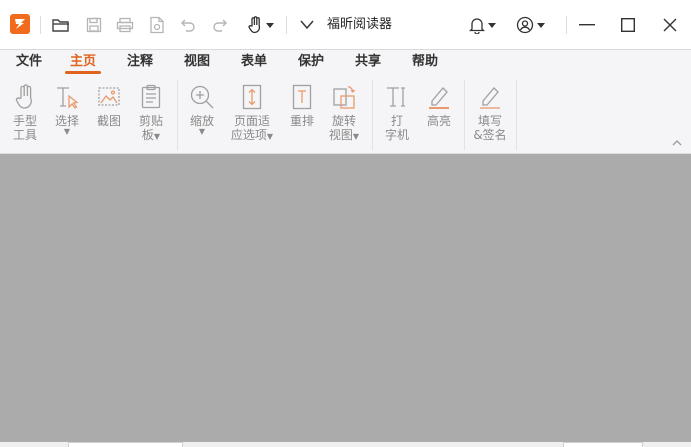 The width and height of the screenshot is (691, 447). What do you see at coordinates (140, 63) in the screenshot?
I see `menu-comment: 注释` at bounding box center [140, 63].